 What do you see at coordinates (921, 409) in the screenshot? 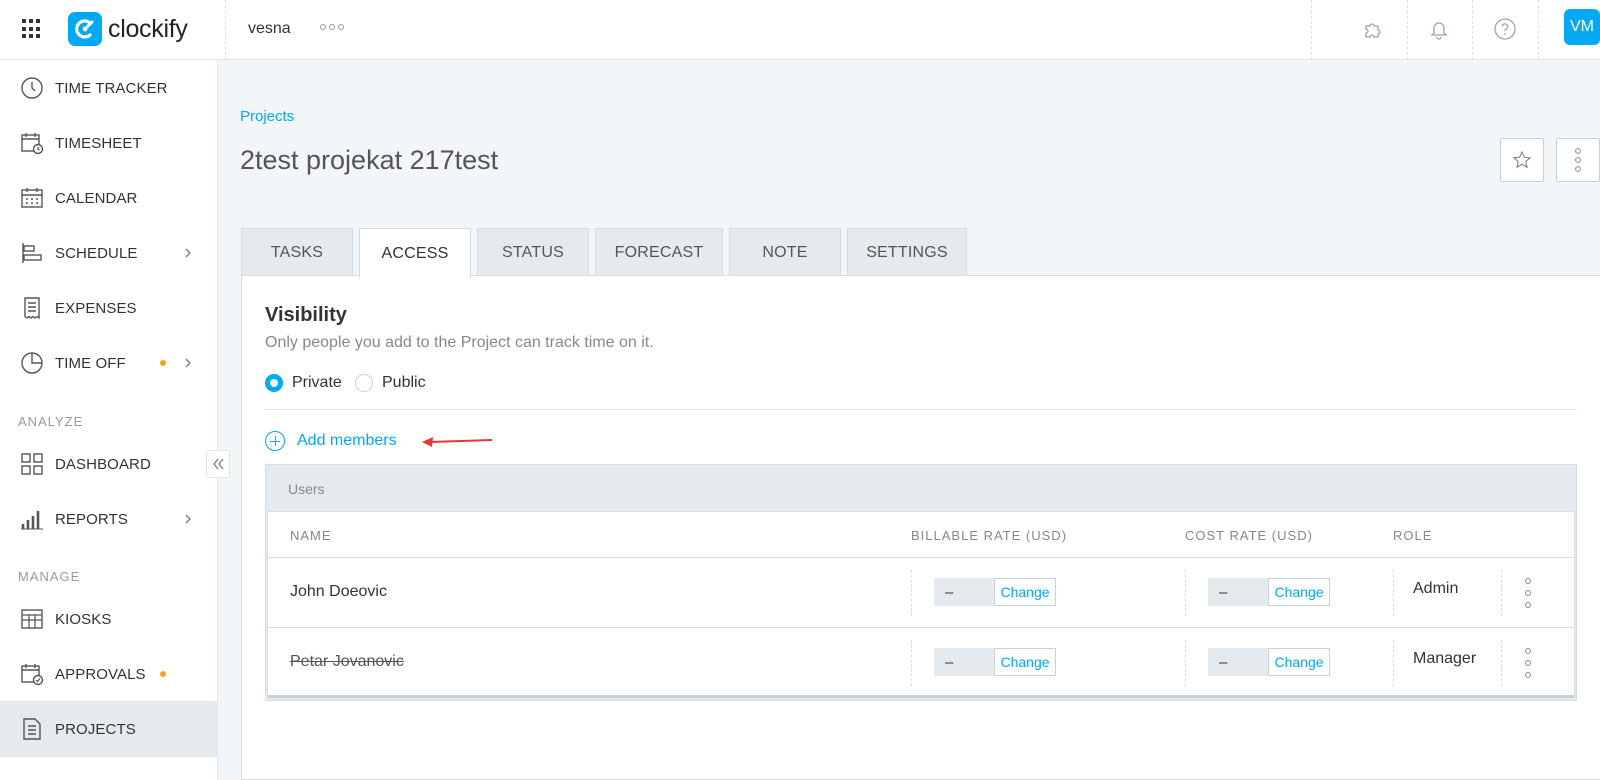
I see `divider` at bounding box center [921, 409].